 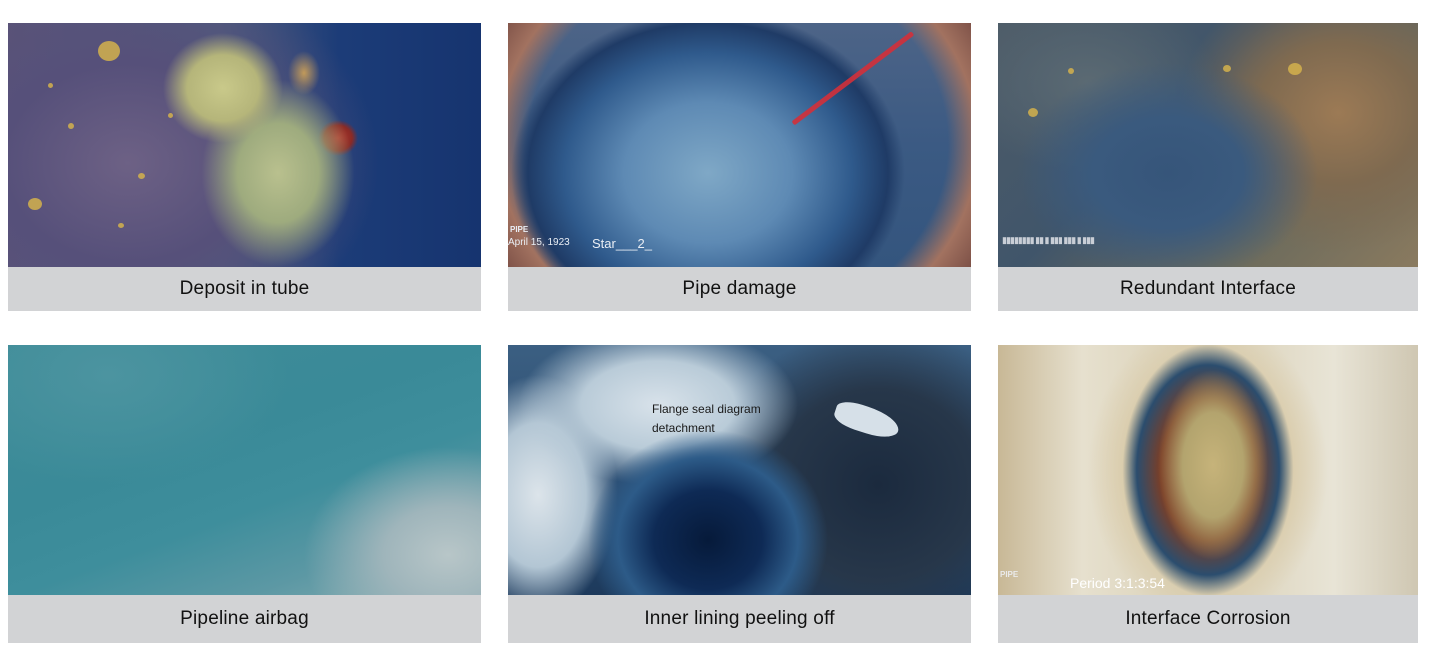 I want to click on photo-caption: Inner lining peeling off, so click(x=739, y=619).